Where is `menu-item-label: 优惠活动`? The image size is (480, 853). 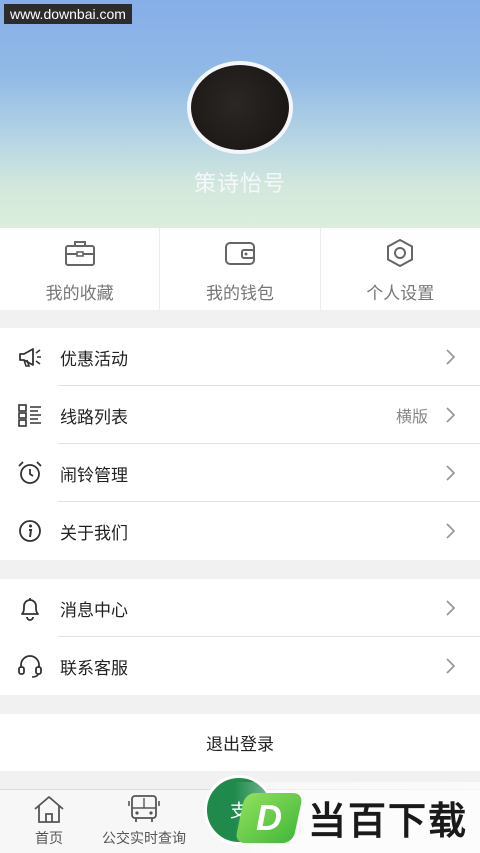
menu-item-label: 优惠活动 is located at coordinates (94, 359).